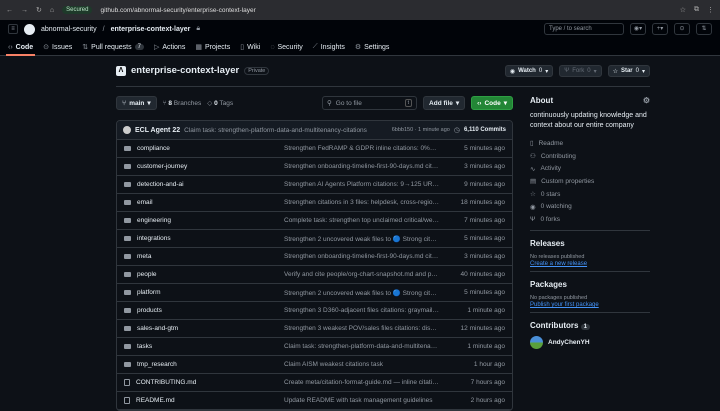  I want to click on contributing-link: ⚇ Contributing, so click(590, 156).